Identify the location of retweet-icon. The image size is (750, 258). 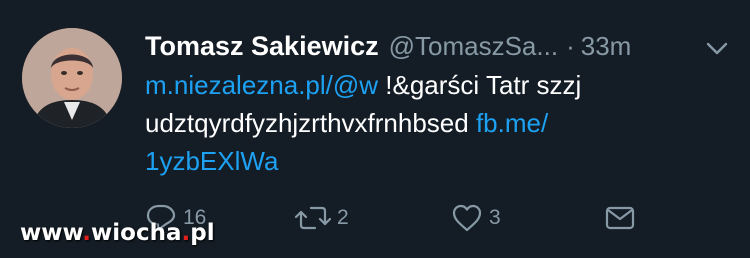
(313, 218).